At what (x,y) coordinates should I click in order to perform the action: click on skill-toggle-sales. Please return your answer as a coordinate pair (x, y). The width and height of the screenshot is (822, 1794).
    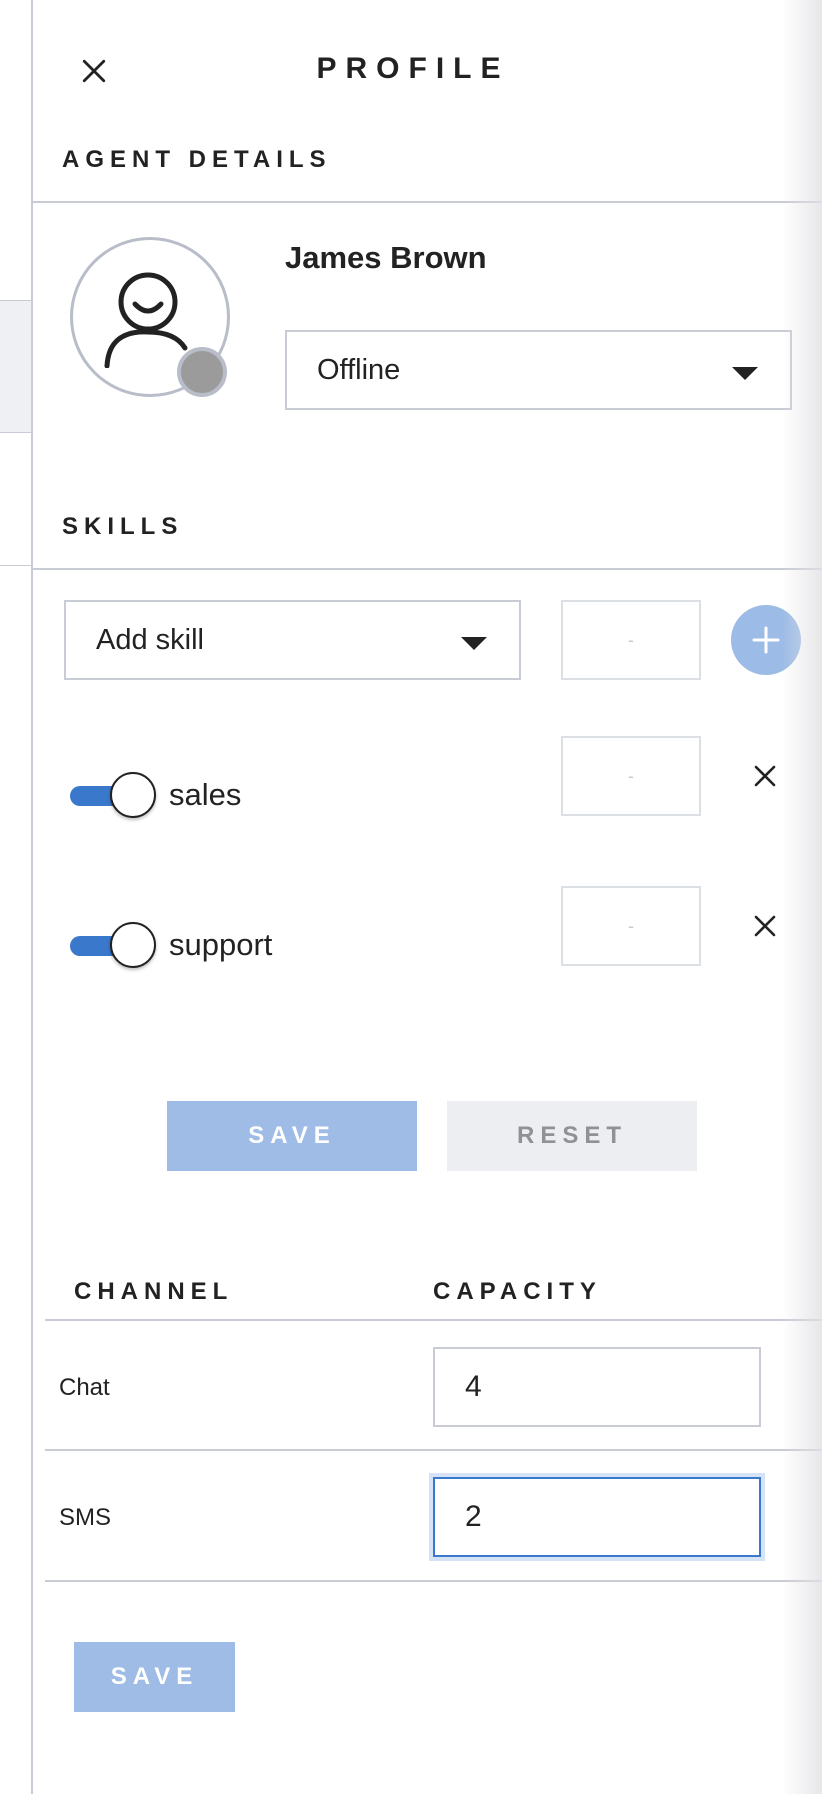
    Looking at the image, I should click on (110, 796).